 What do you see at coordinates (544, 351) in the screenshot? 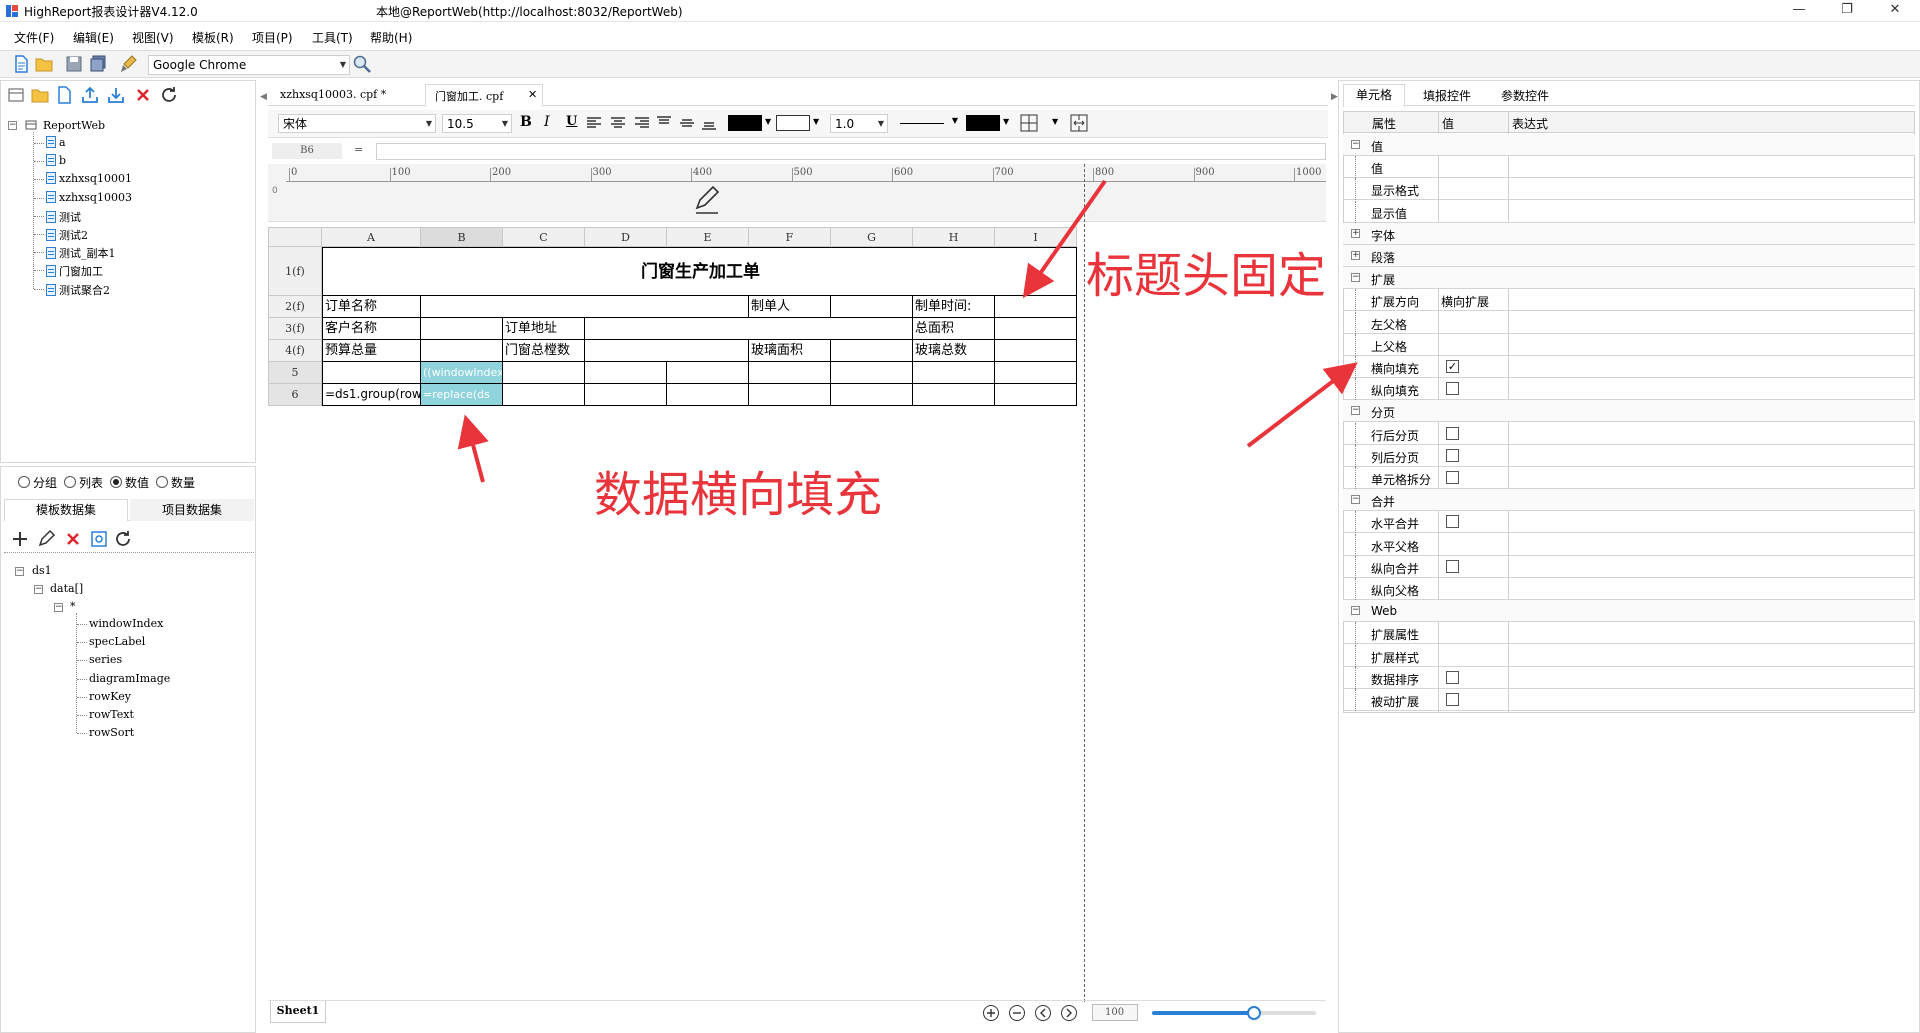
I see `cell-c4: 门窗总樘数` at bounding box center [544, 351].